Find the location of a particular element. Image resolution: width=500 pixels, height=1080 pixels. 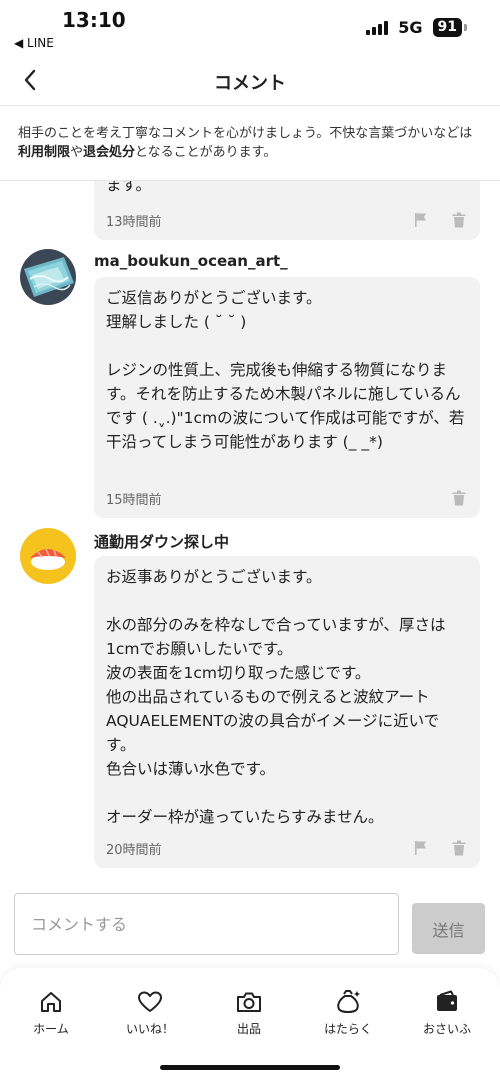

notice-text: や is located at coordinates (77, 152).